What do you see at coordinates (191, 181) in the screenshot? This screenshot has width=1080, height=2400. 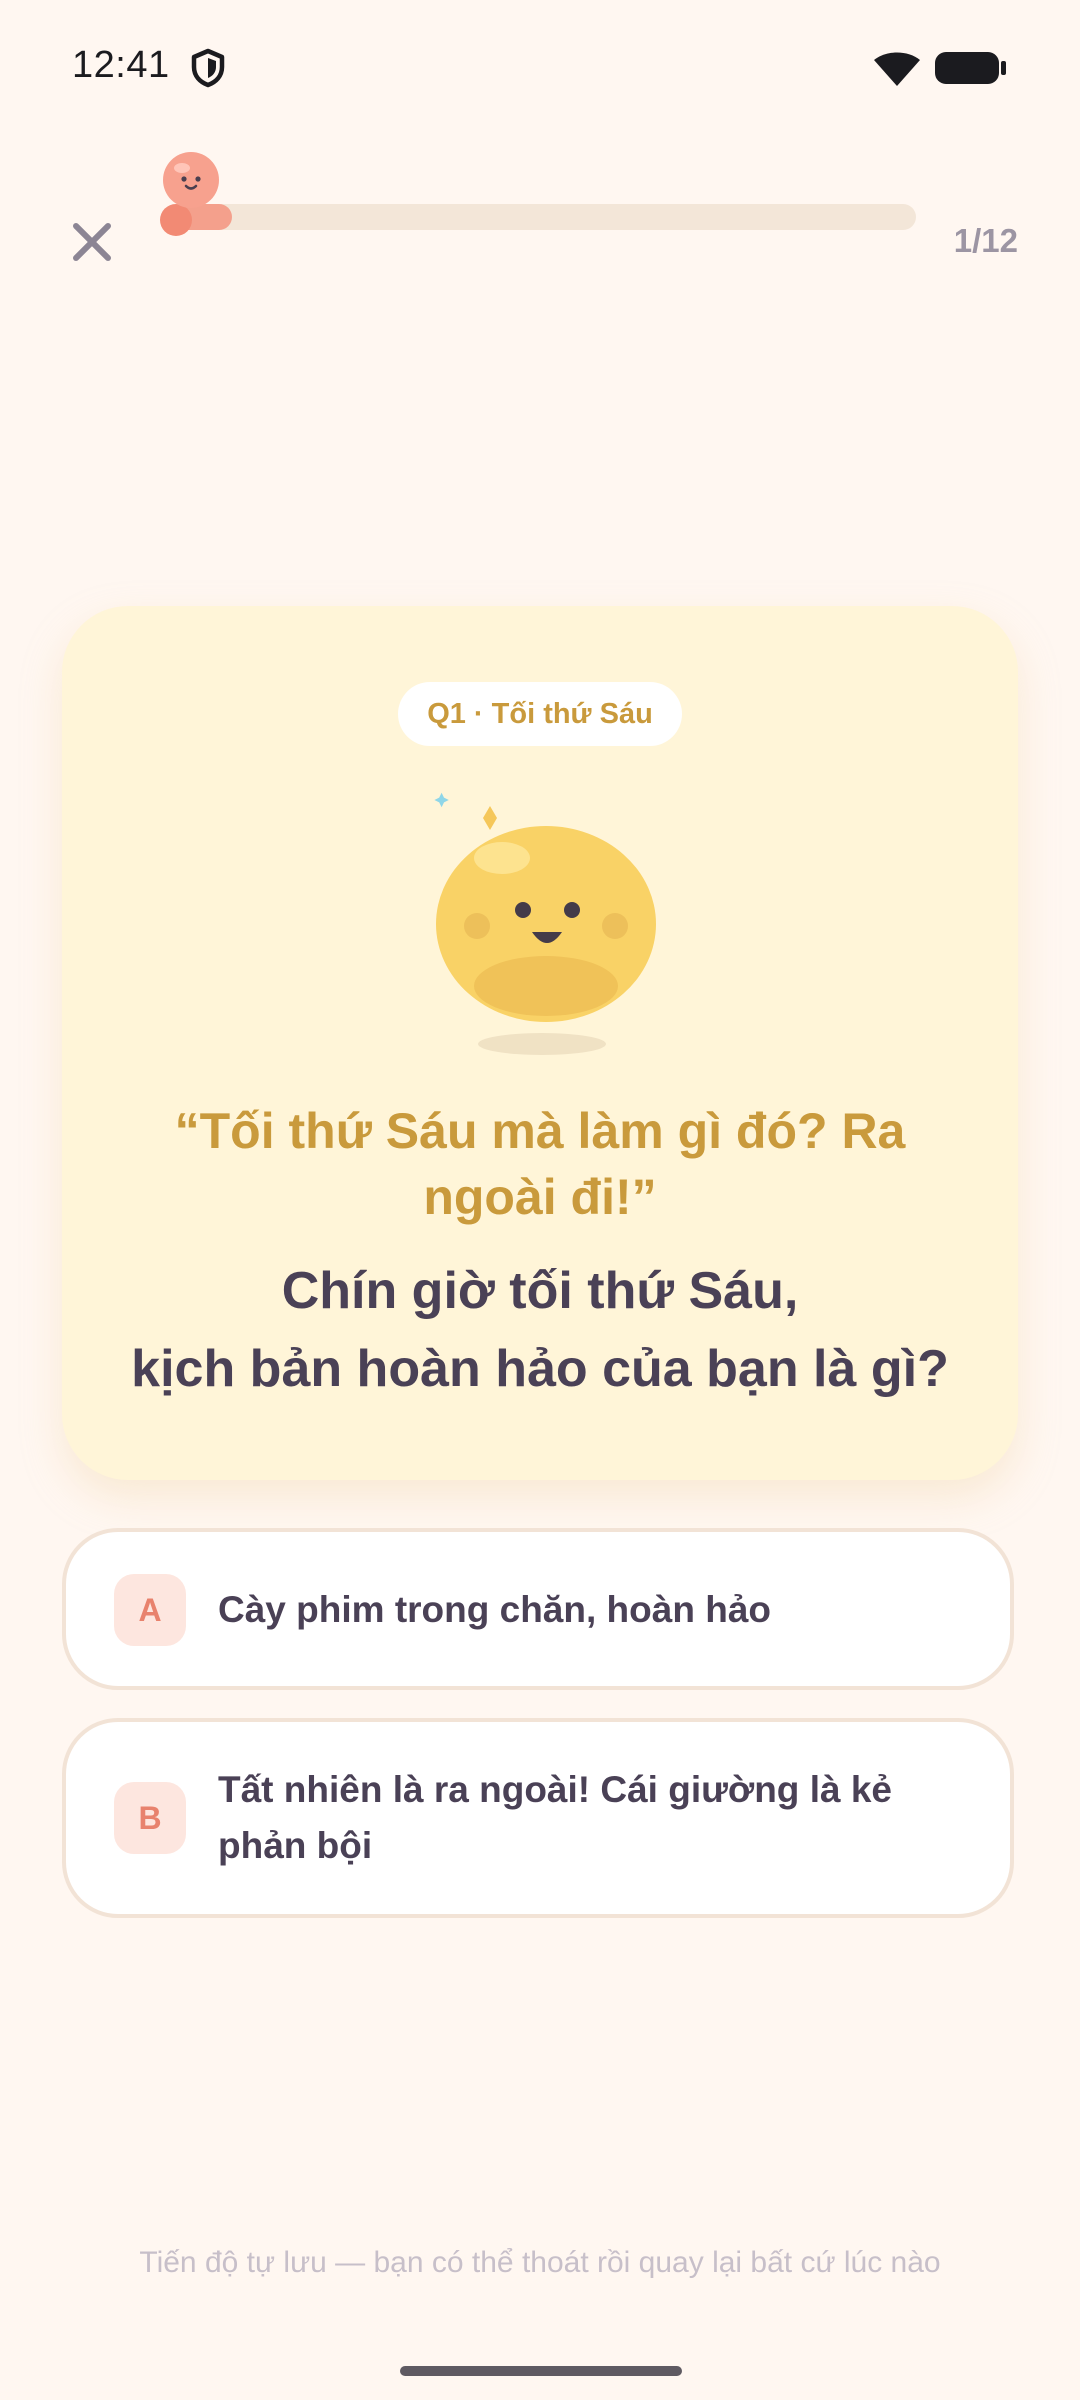 I see `progress-mascot-icon` at bounding box center [191, 181].